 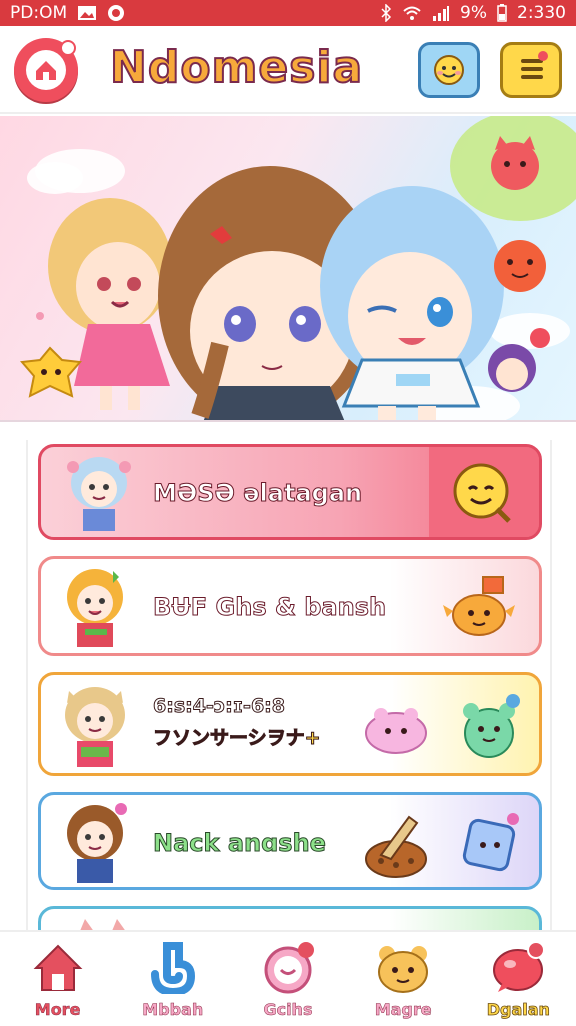 I want to click on tab-magre: Magre, so click(x=403, y=979).